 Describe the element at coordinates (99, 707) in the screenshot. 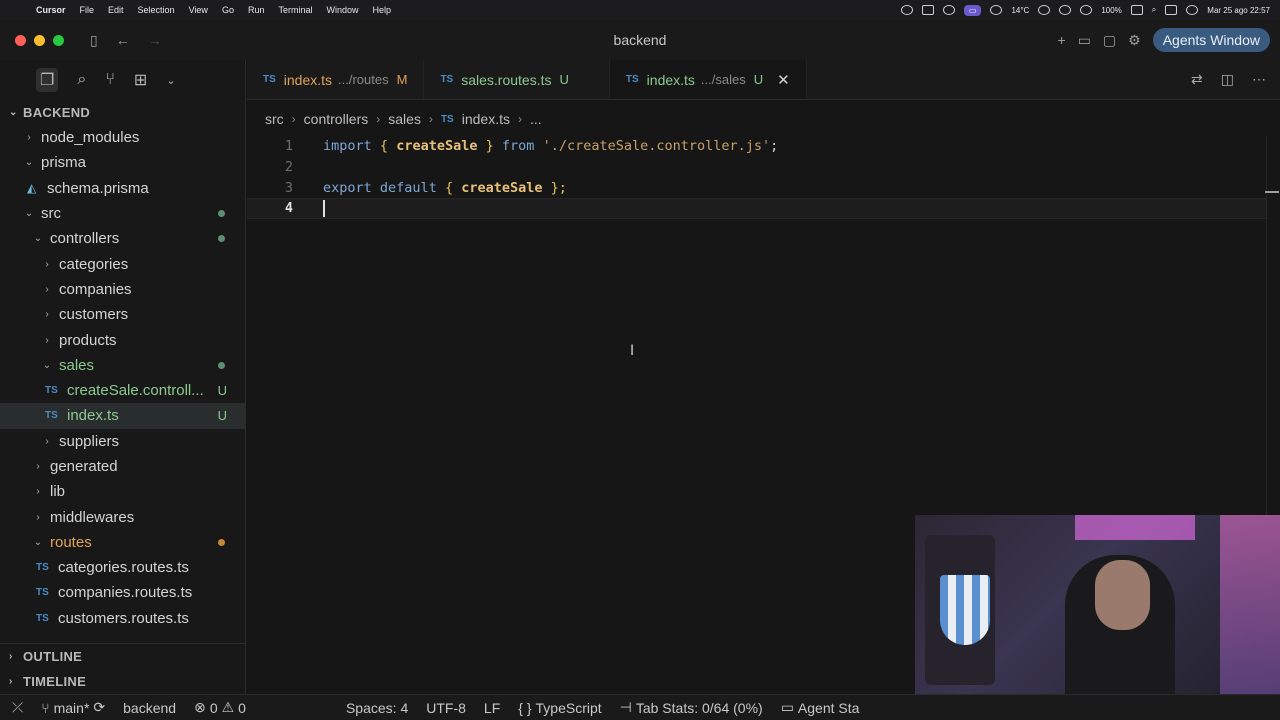

I see `sync-icon: ⟳` at that location.